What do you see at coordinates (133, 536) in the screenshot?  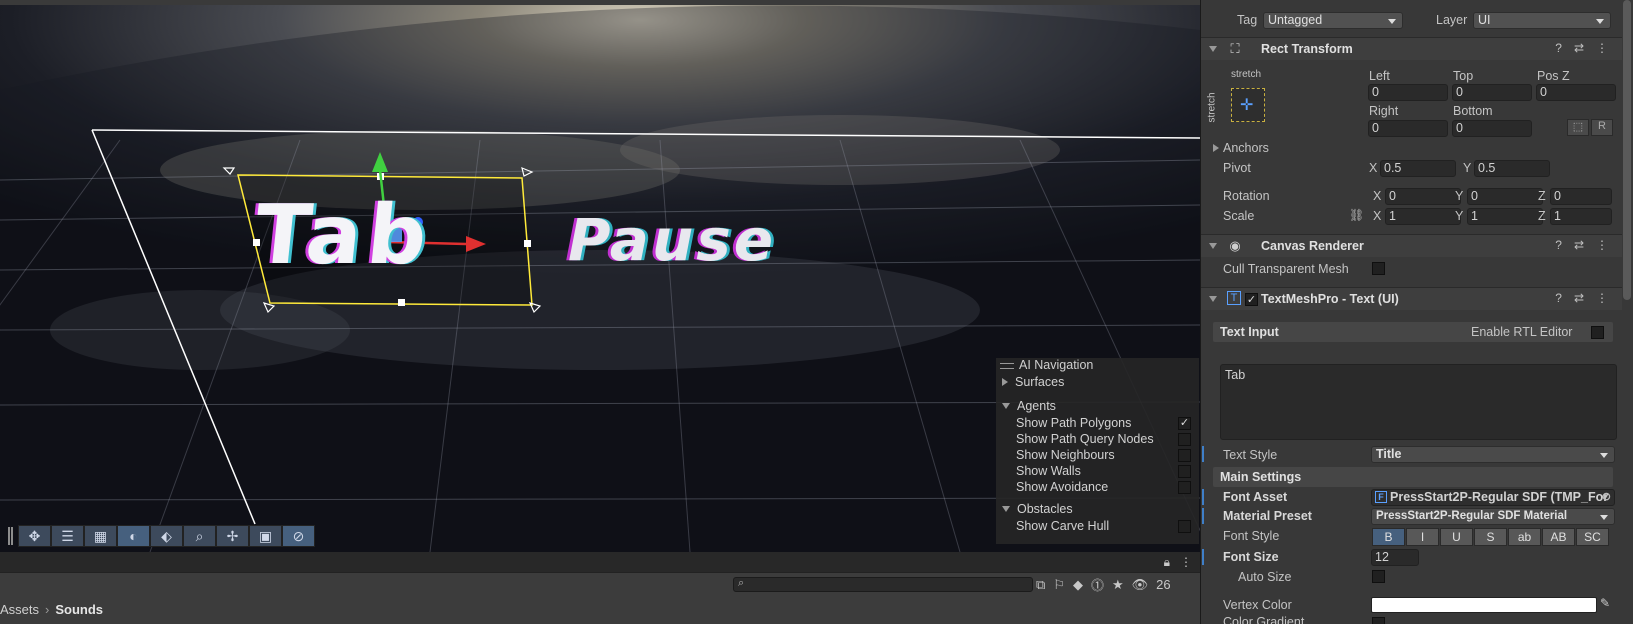 I see `view-tool-icon: ◐` at bounding box center [133, 536].